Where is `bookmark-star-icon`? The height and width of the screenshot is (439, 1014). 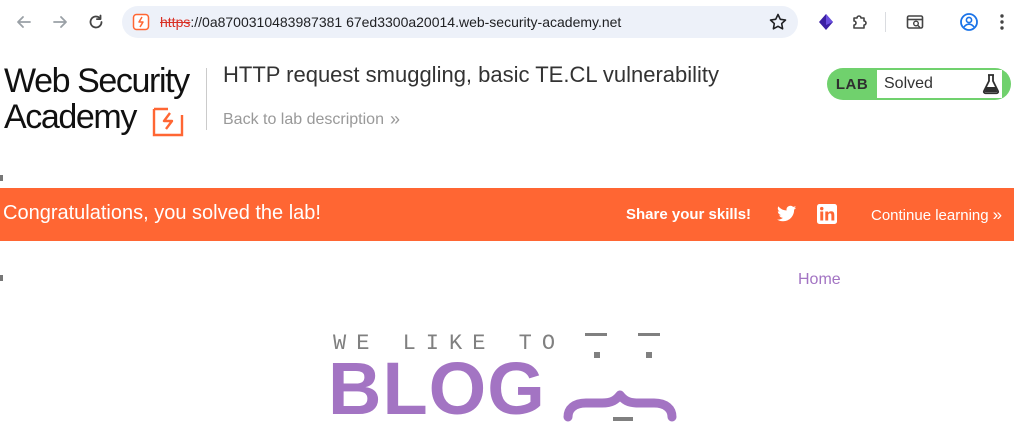
bookmark-star-icon is located at coordinates (778, 22).